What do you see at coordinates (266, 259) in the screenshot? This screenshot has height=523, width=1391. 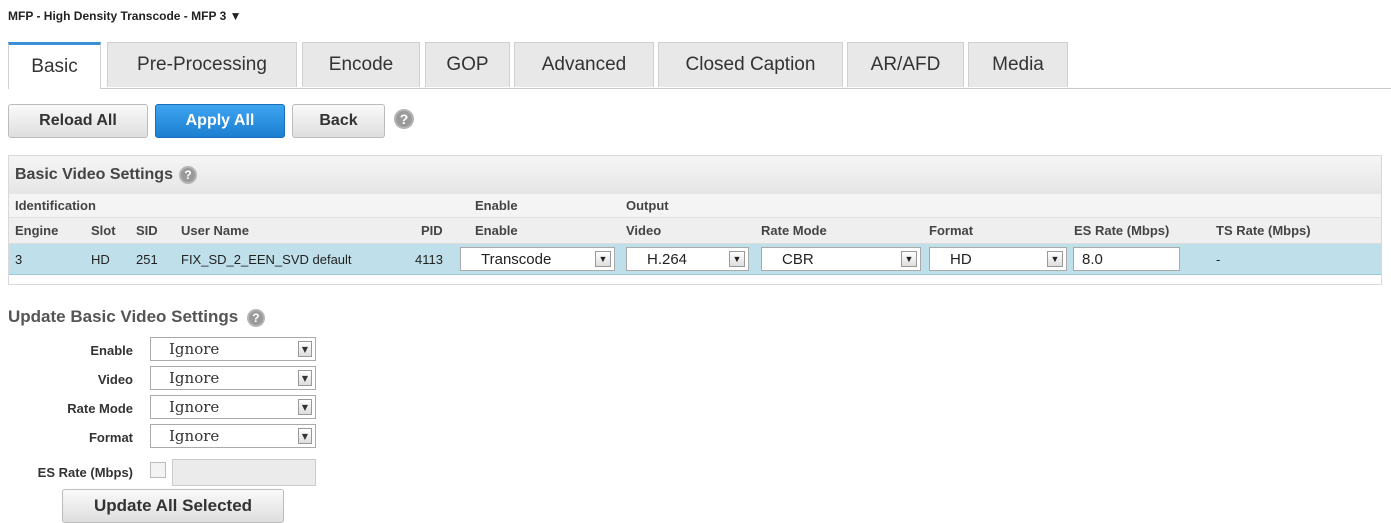 I see `cell-user-name: FIX_SD_2_EEN_SVD default` at bounding box center [266, 259].